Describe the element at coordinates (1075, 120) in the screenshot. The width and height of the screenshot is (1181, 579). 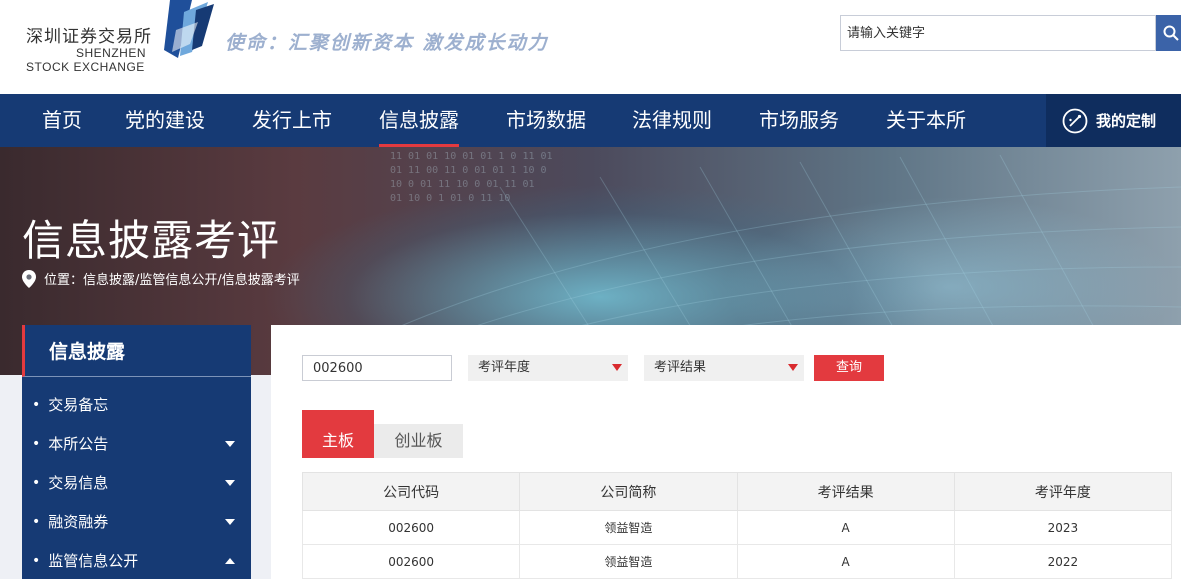
I see `customize-icon` at that location.